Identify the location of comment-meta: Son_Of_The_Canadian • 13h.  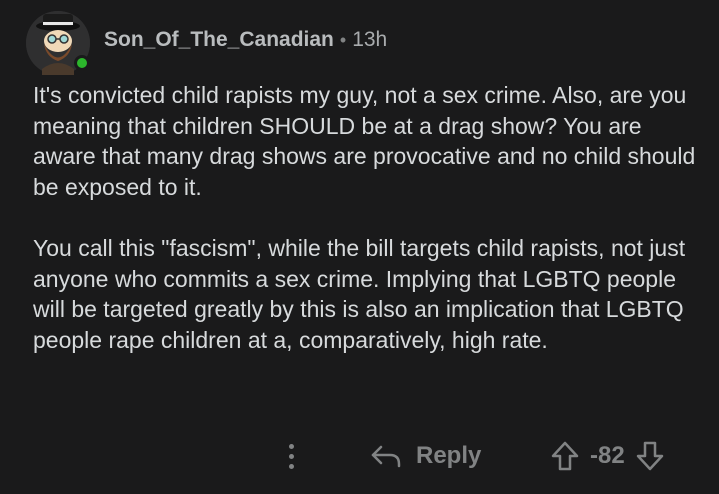
(245, 40).